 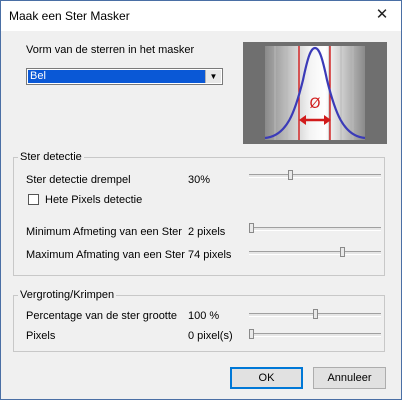 What do you see at coordinates (199, 180) in the screenshot?
I see `threshold-value: 30%` at bounding box center [199, 180].